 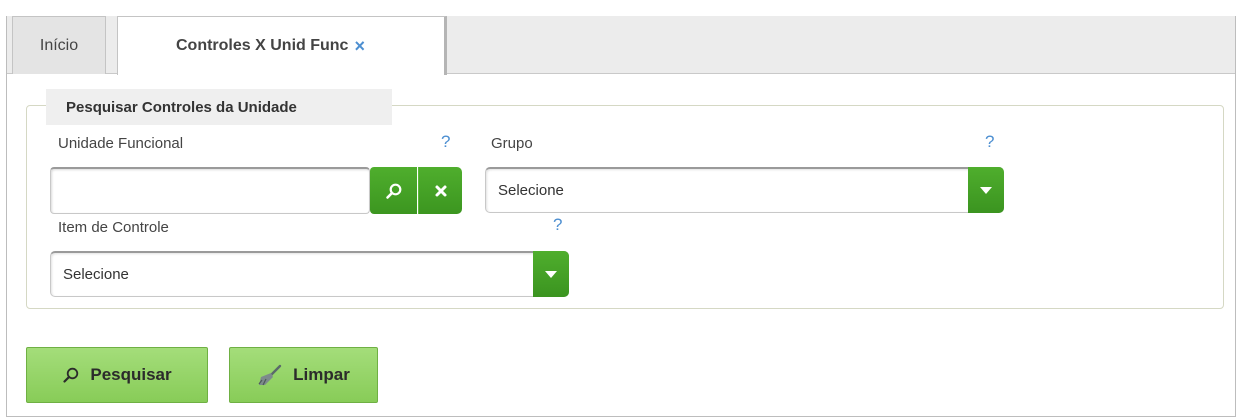 What do you see at coordinates (531, 190) in the screenshot?
I see `grupo-selected-value: Selecione` at bounding box center [531, 190].